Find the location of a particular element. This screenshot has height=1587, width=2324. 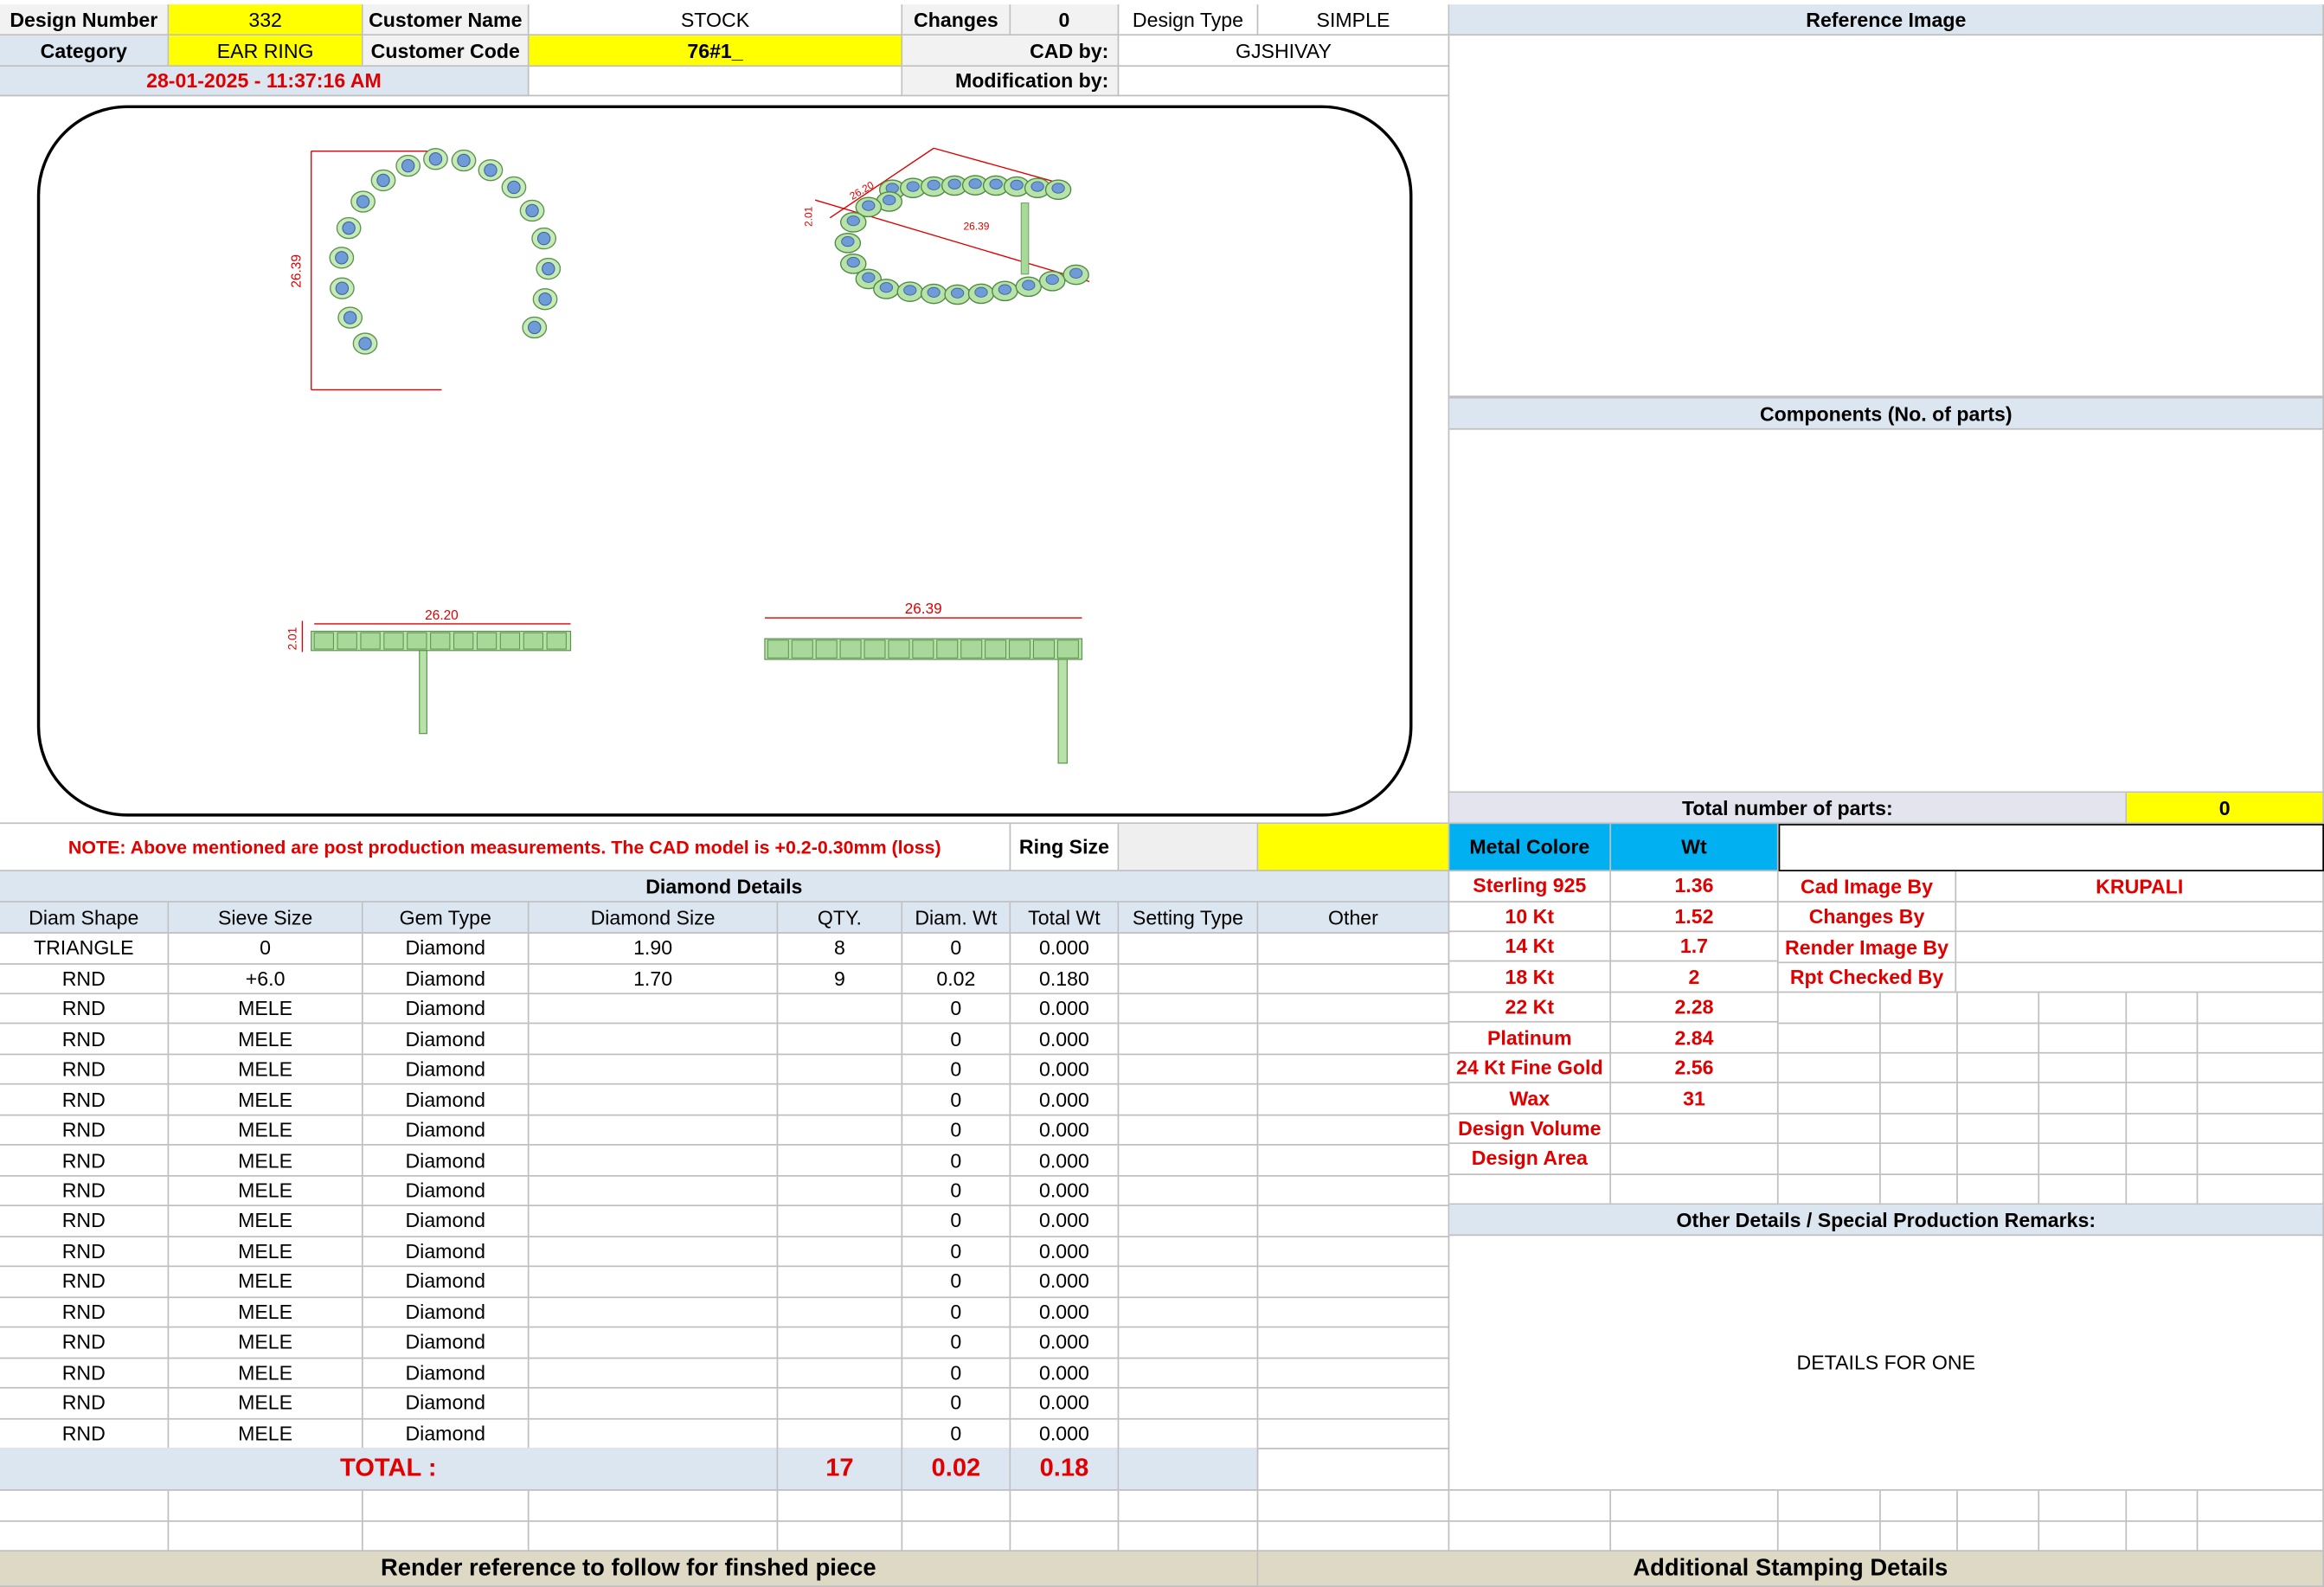

metal-wt: 2.84 is located at coordinates (1695, 1038).